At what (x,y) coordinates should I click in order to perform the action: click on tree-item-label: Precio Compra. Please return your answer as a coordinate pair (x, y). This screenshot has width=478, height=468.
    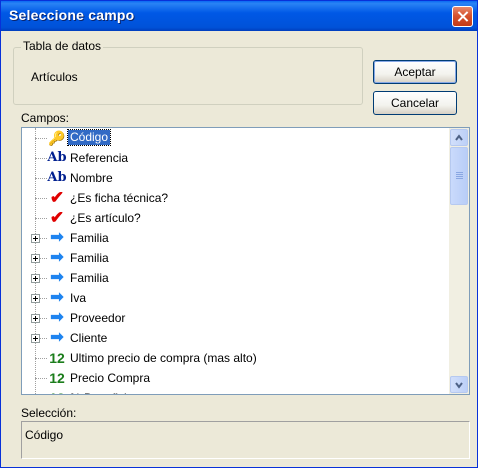
    Looking at the image, I should click on (110, 378).